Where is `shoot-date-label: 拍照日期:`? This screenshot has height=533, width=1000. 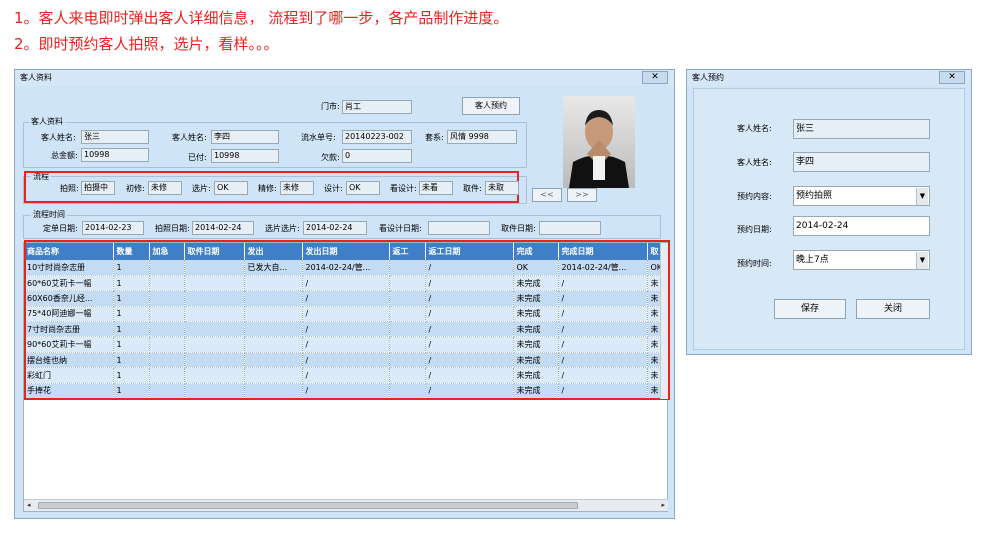 shoot-date-label: 拍照日期: is located at coordinates (172, 228).